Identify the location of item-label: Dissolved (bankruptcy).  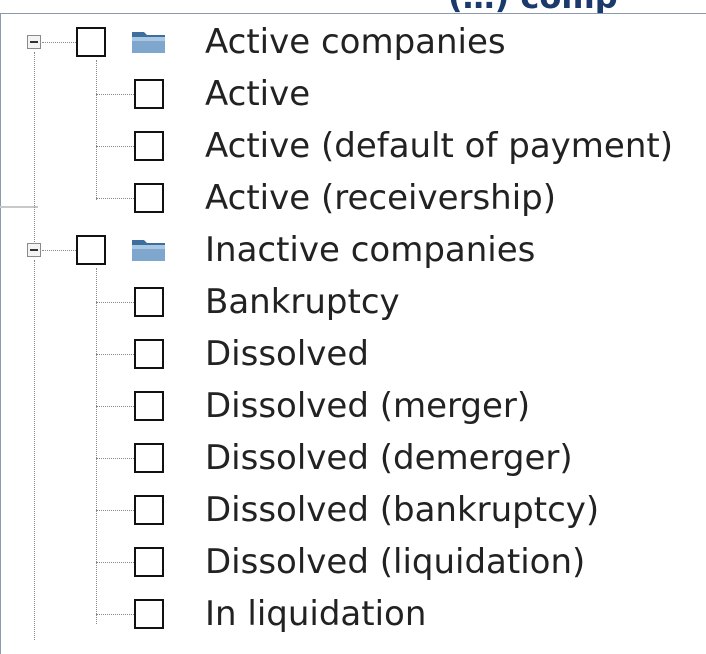
(402, 510).